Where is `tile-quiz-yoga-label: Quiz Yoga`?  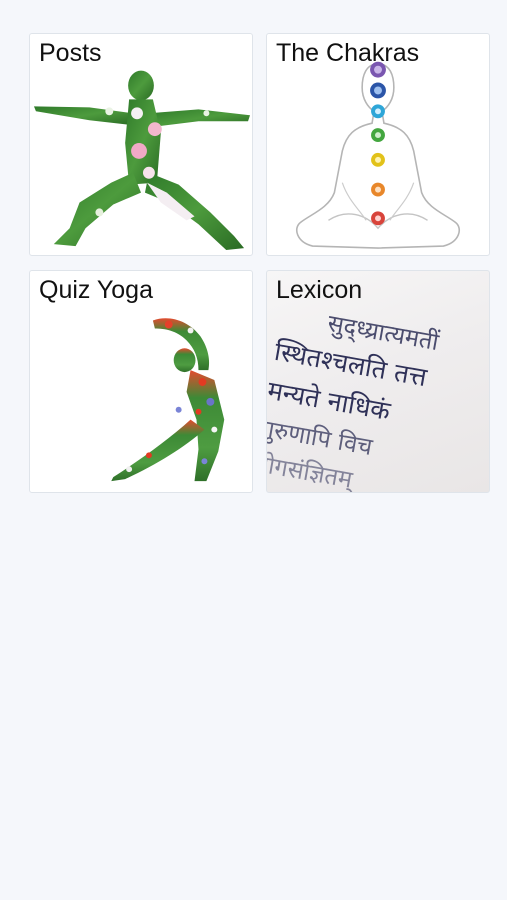 tile-quiz-yoga-label: Quiz Yoga is located at coordinates (96, 290).